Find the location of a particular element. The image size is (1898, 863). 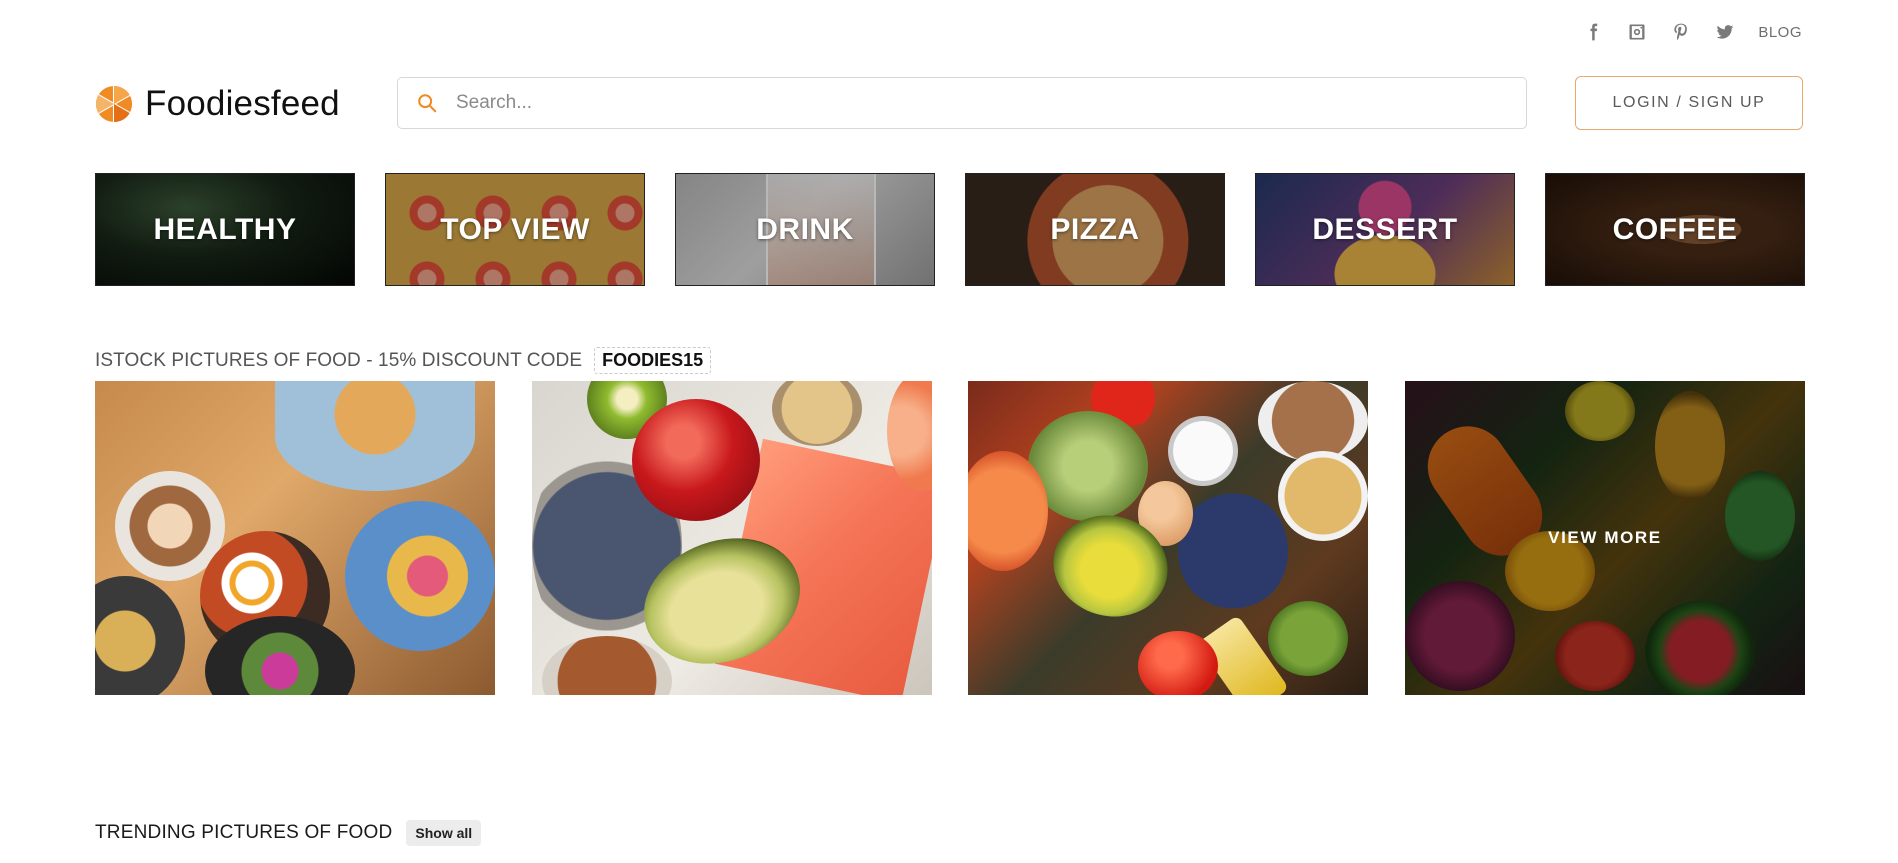

category-label: TOP VIEW is located at coordinates (515, 229).